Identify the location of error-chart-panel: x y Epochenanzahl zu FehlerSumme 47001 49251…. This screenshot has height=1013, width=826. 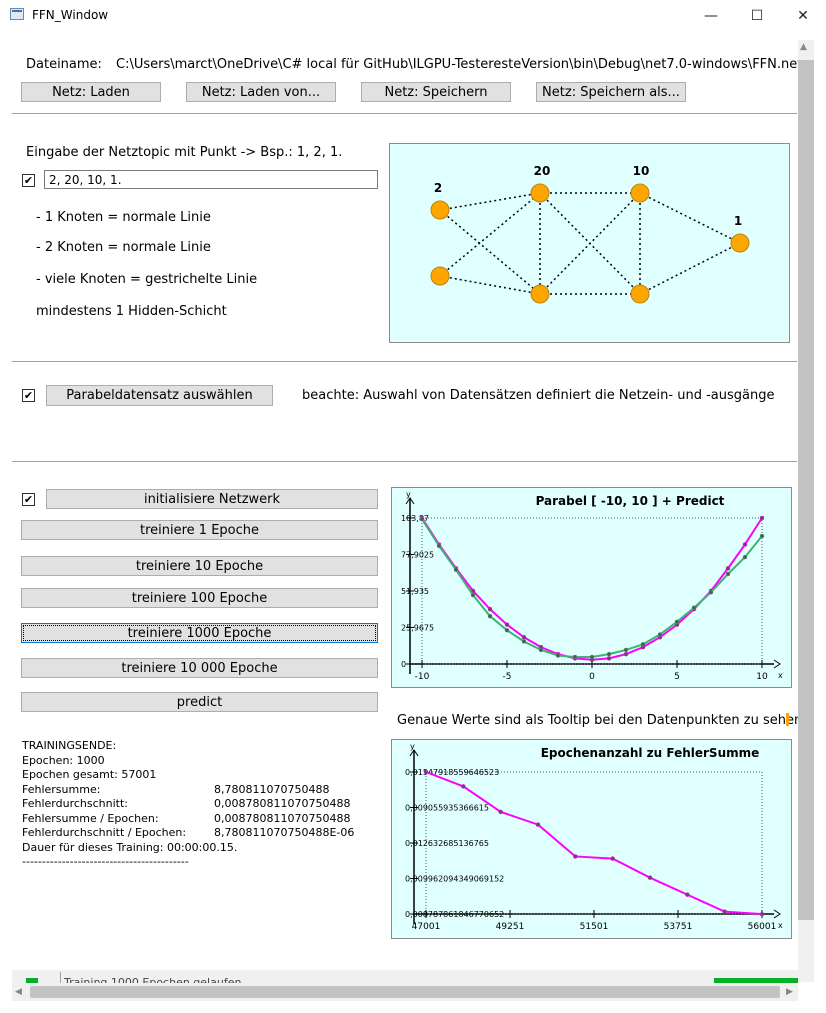
(591, 839).